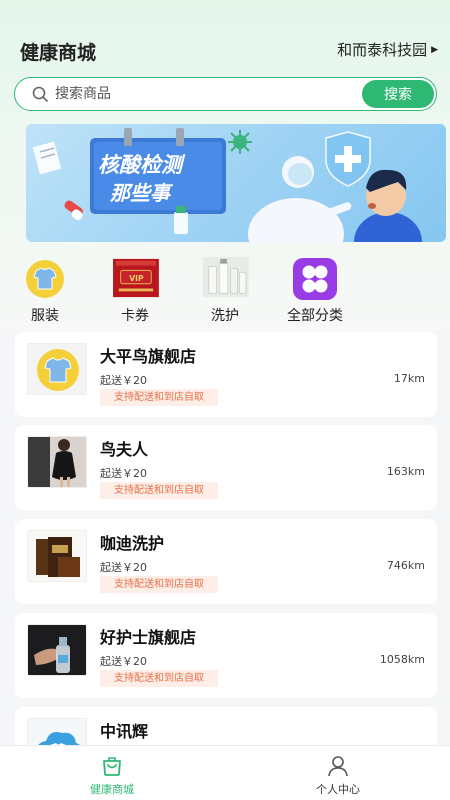  I want to click on store-card: 大平鸟旗舰店 起送￥20 17km 支持配送和到店自取, so click(226, 374).